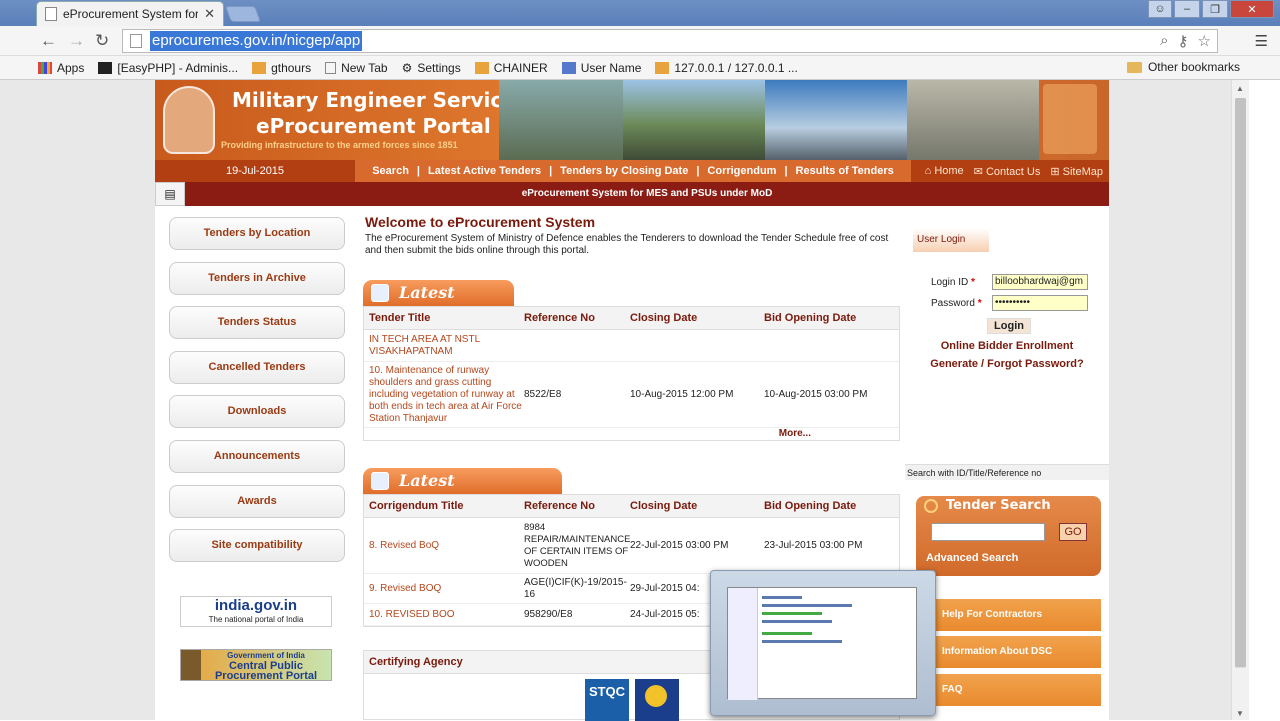  What do you see at coordinates (988, 532) in the screenshot?
I see `tender-search-input` at bounding box center [988, 532].